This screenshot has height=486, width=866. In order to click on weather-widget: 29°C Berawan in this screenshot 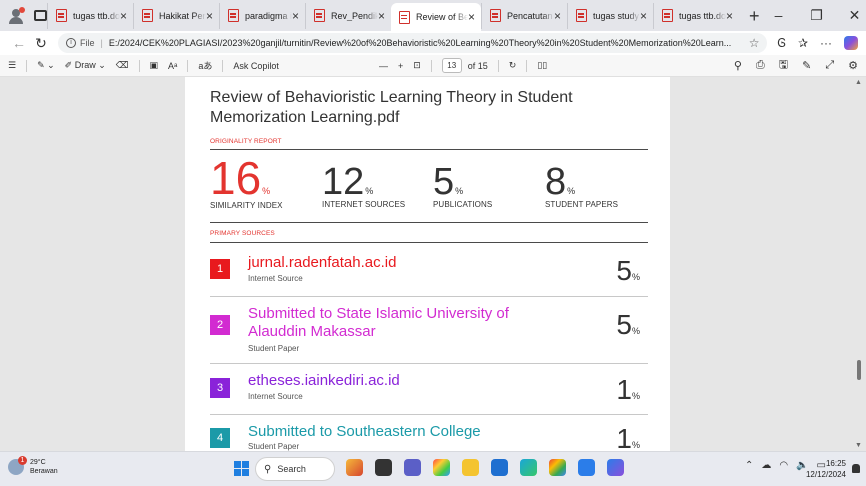, I will do `click(33, 466)`.